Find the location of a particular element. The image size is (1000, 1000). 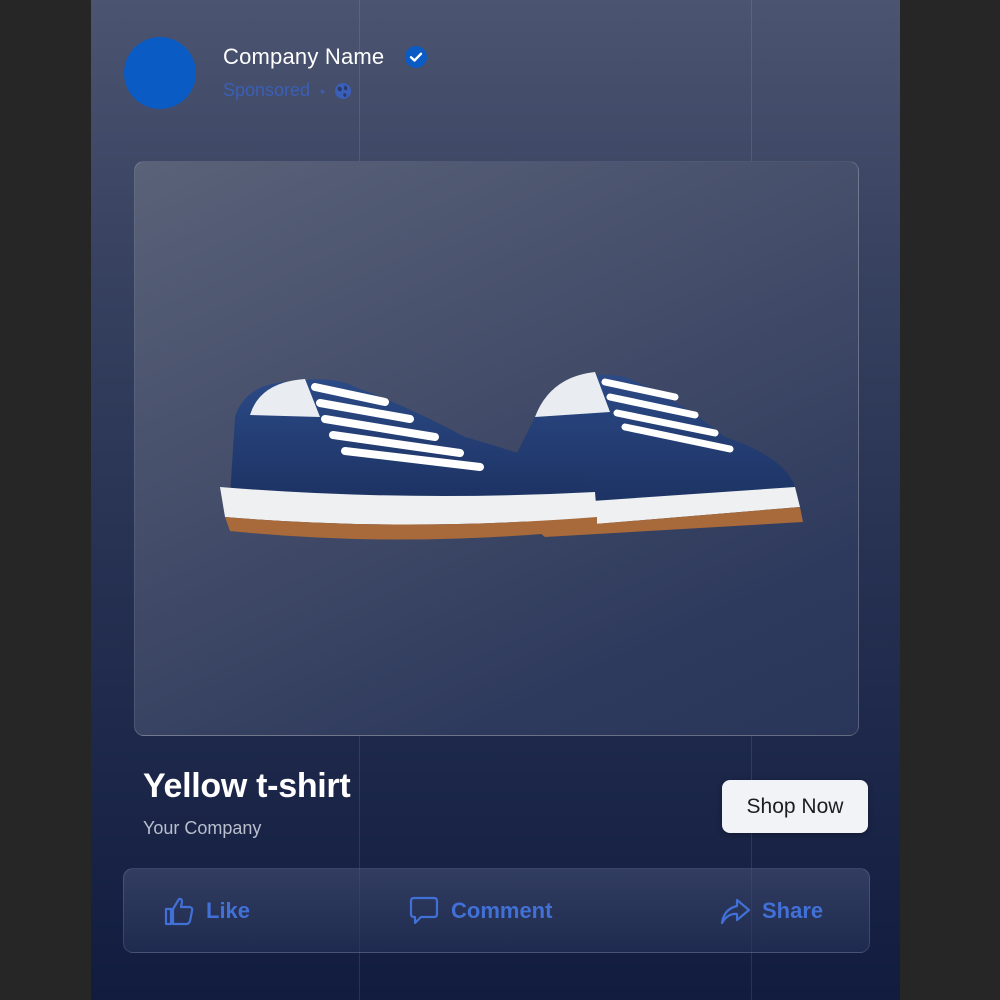

like-button: Like is located at coordinates (206, 910).